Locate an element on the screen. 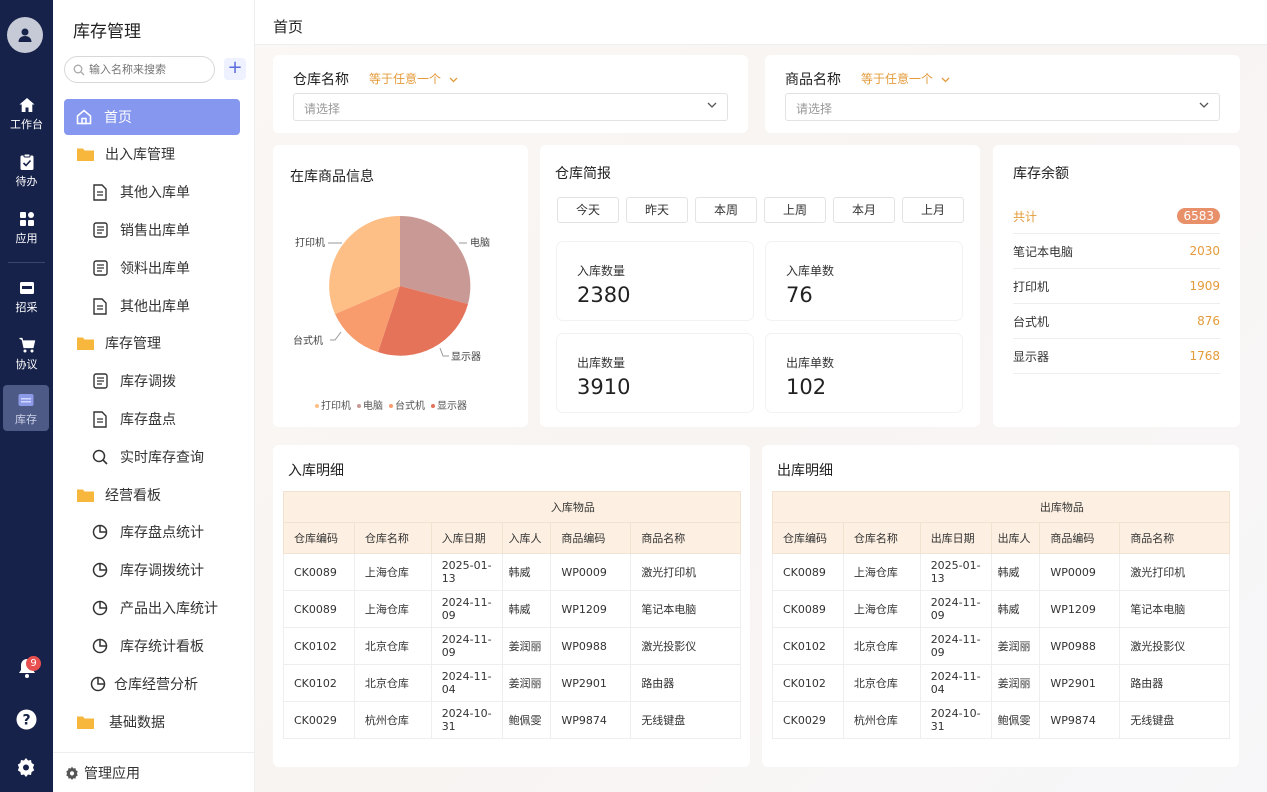 The width and height of the screenshot is (1267, 792). legend-item: 台式机 is located at coordinates (407, 404).